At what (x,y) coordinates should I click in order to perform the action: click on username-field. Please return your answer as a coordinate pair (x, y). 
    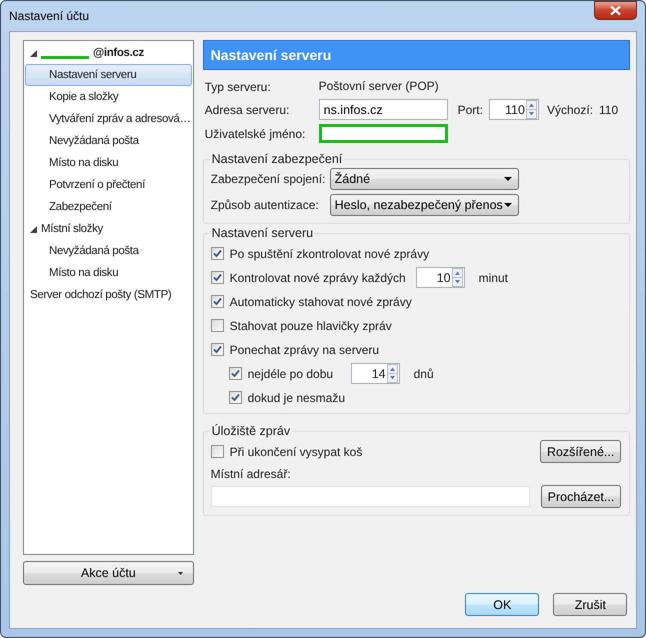
    Looking at the image, I should click on (383, 133).